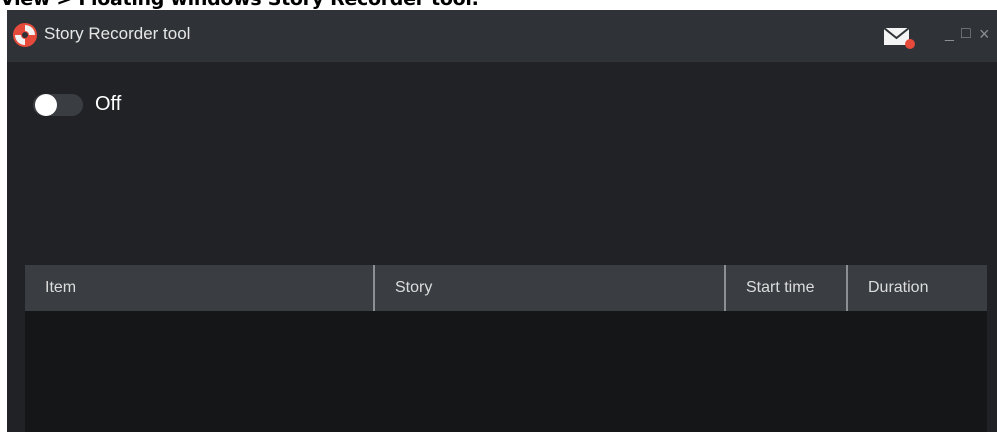  Describe the element at coordinates (966, 34) in the screenshot. I see `maximize-button: □` at that location.